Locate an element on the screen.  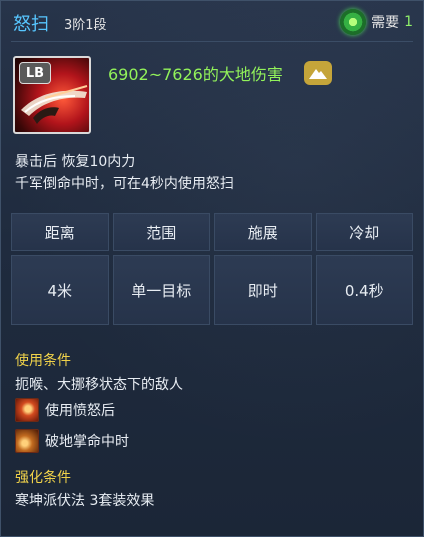
use-condition-label: 破地掌命中时 is located at coordinates (87, 442).